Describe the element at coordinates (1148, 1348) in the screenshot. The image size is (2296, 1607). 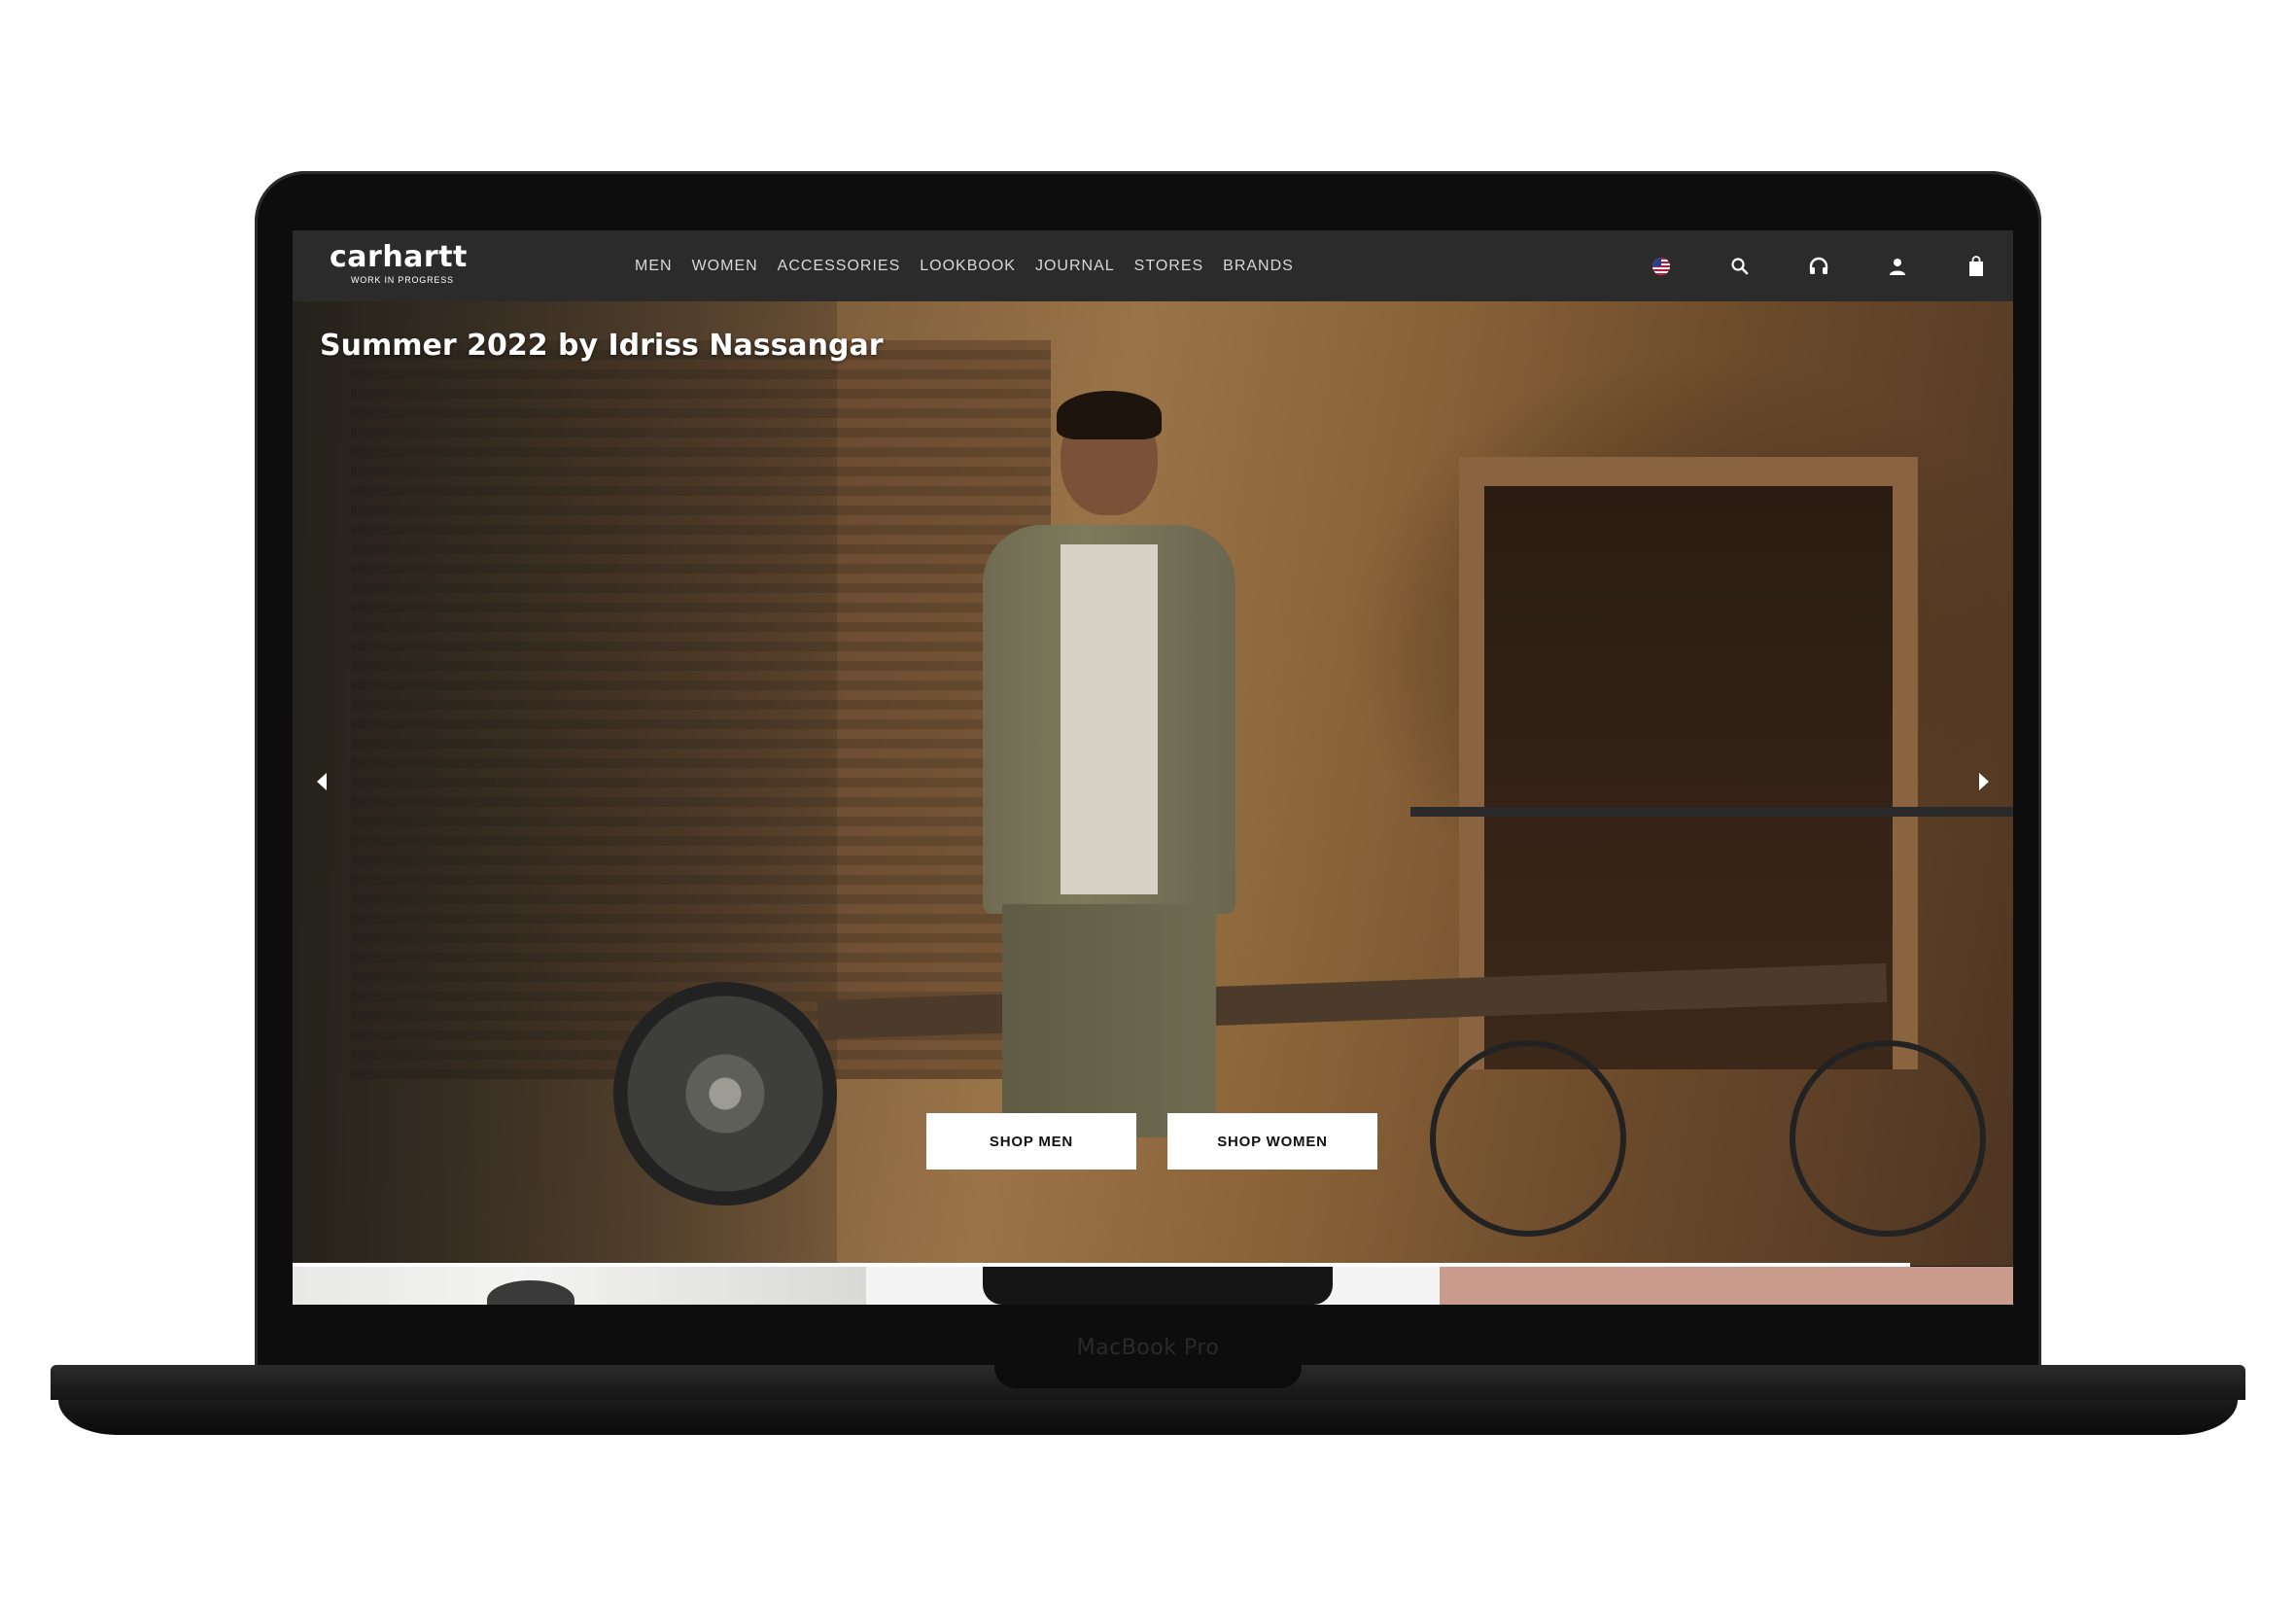
I see `laptop-brand-label: MacBook Pro` at that location.